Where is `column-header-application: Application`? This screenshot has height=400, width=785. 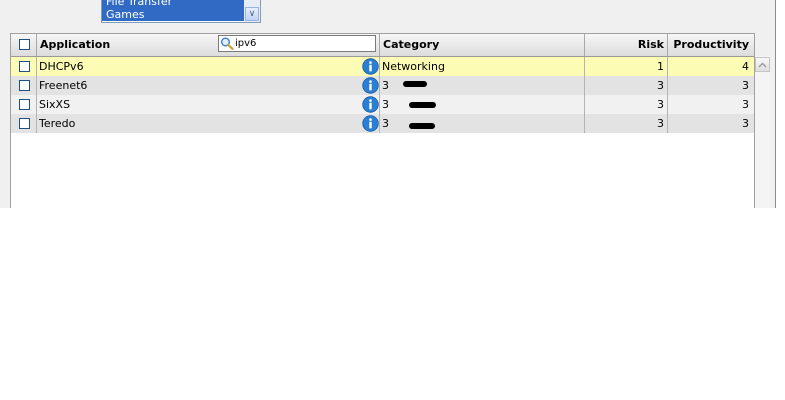
column-header-application: Application is located at coordinates (75, 45).